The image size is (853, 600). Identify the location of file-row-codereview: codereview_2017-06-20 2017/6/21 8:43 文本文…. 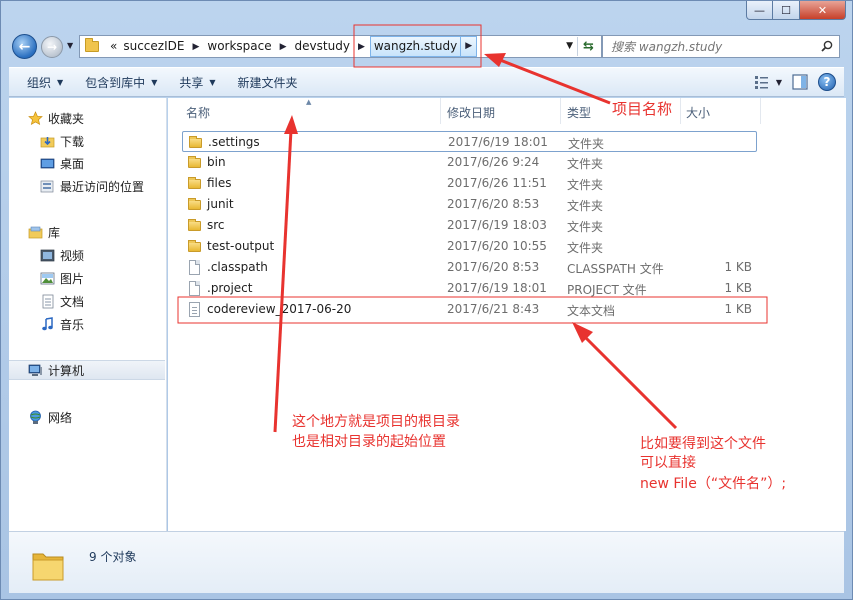
(469, 309).